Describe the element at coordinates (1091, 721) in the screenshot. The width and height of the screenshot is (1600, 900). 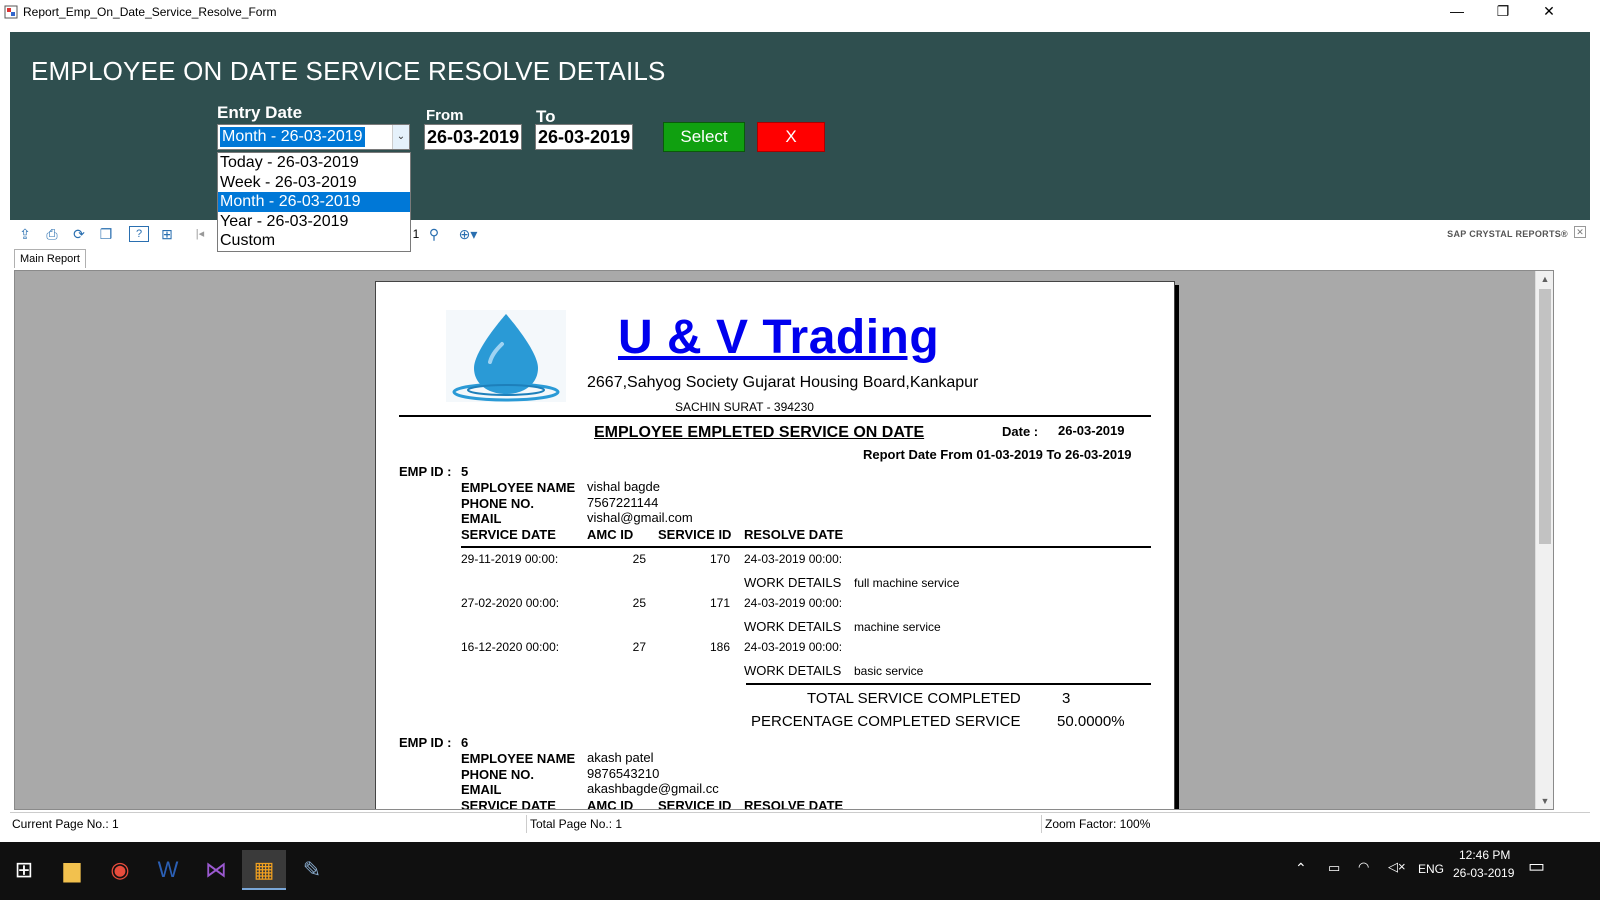
I see `percentage-value: 50.0000%` at that location.